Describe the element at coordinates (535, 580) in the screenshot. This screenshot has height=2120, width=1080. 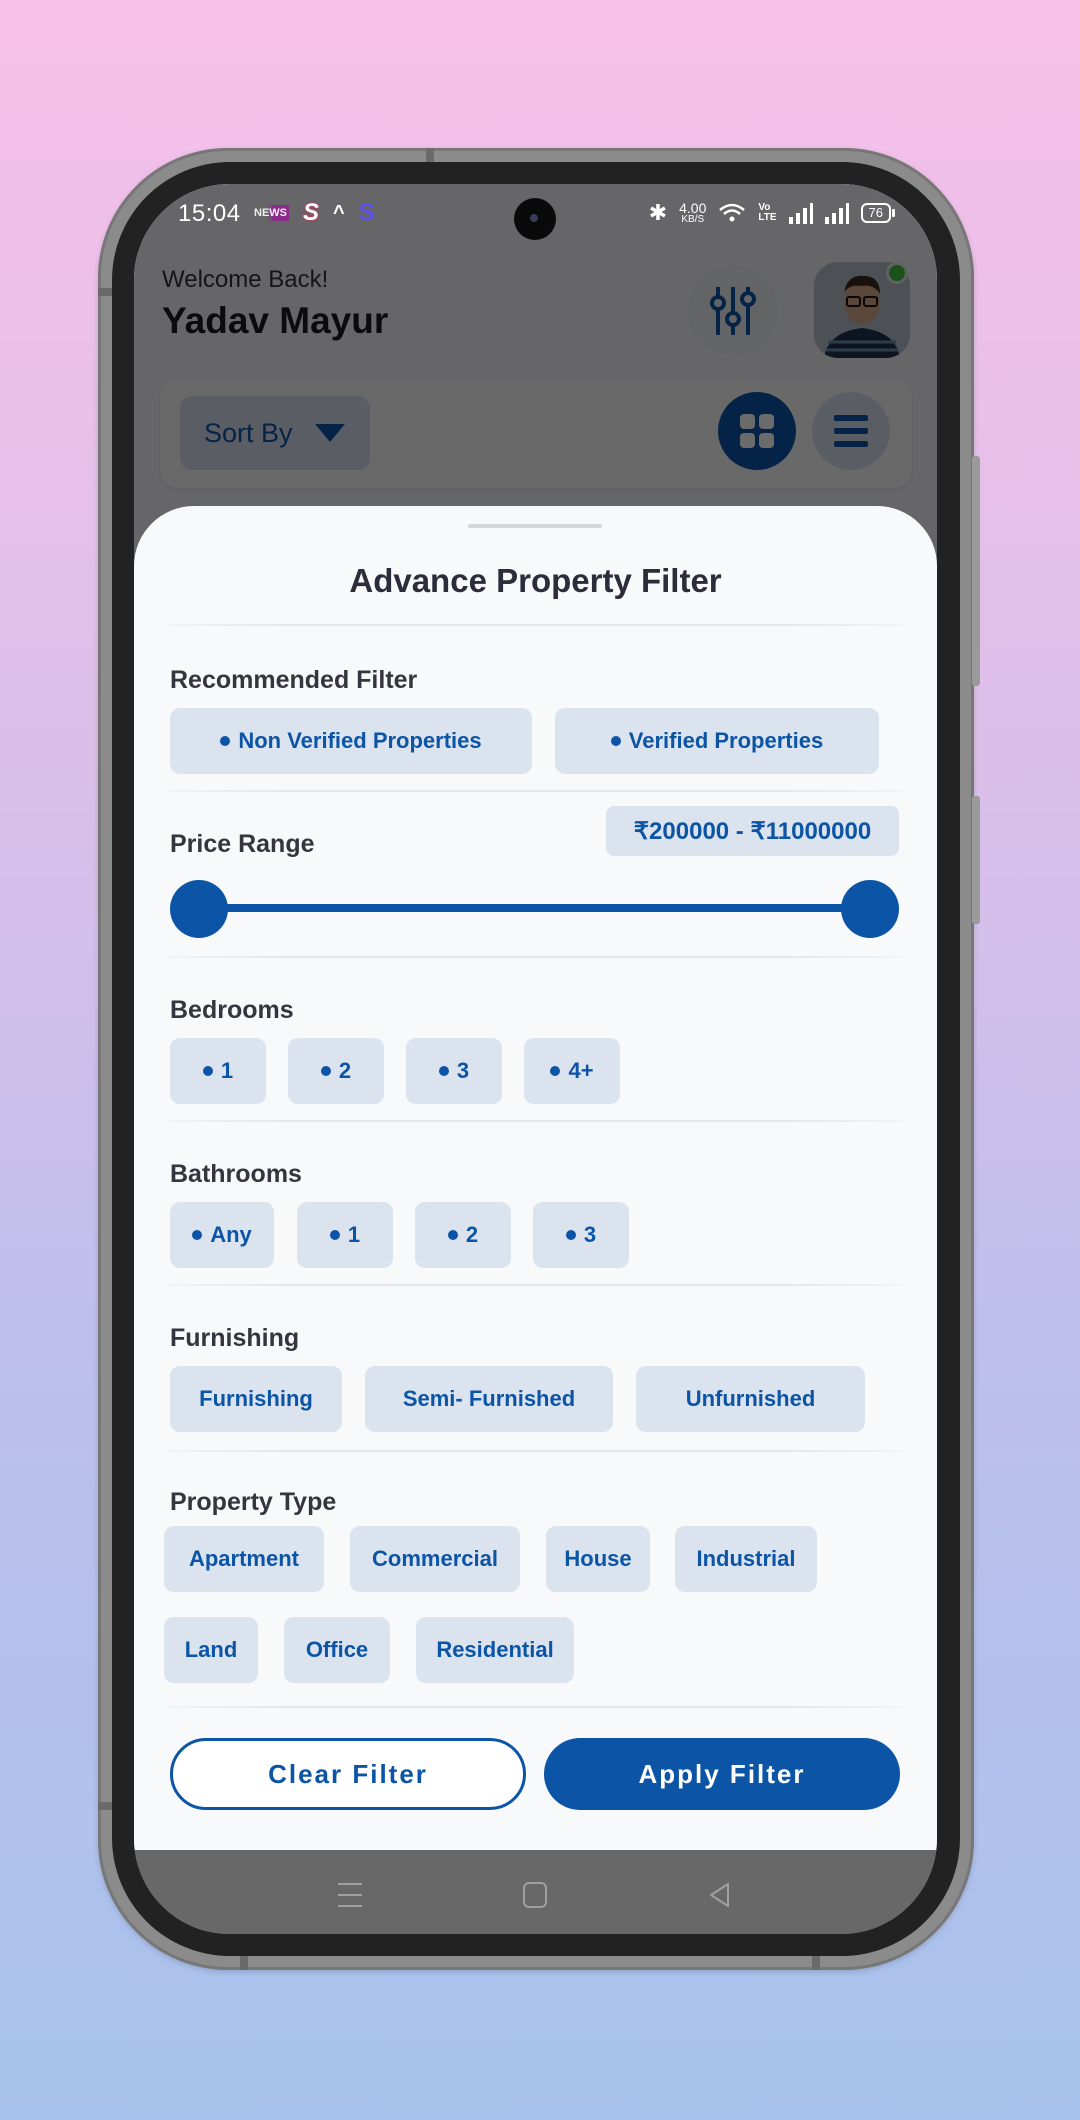
I see `sheet-title: Advance Property Filter` at that location.